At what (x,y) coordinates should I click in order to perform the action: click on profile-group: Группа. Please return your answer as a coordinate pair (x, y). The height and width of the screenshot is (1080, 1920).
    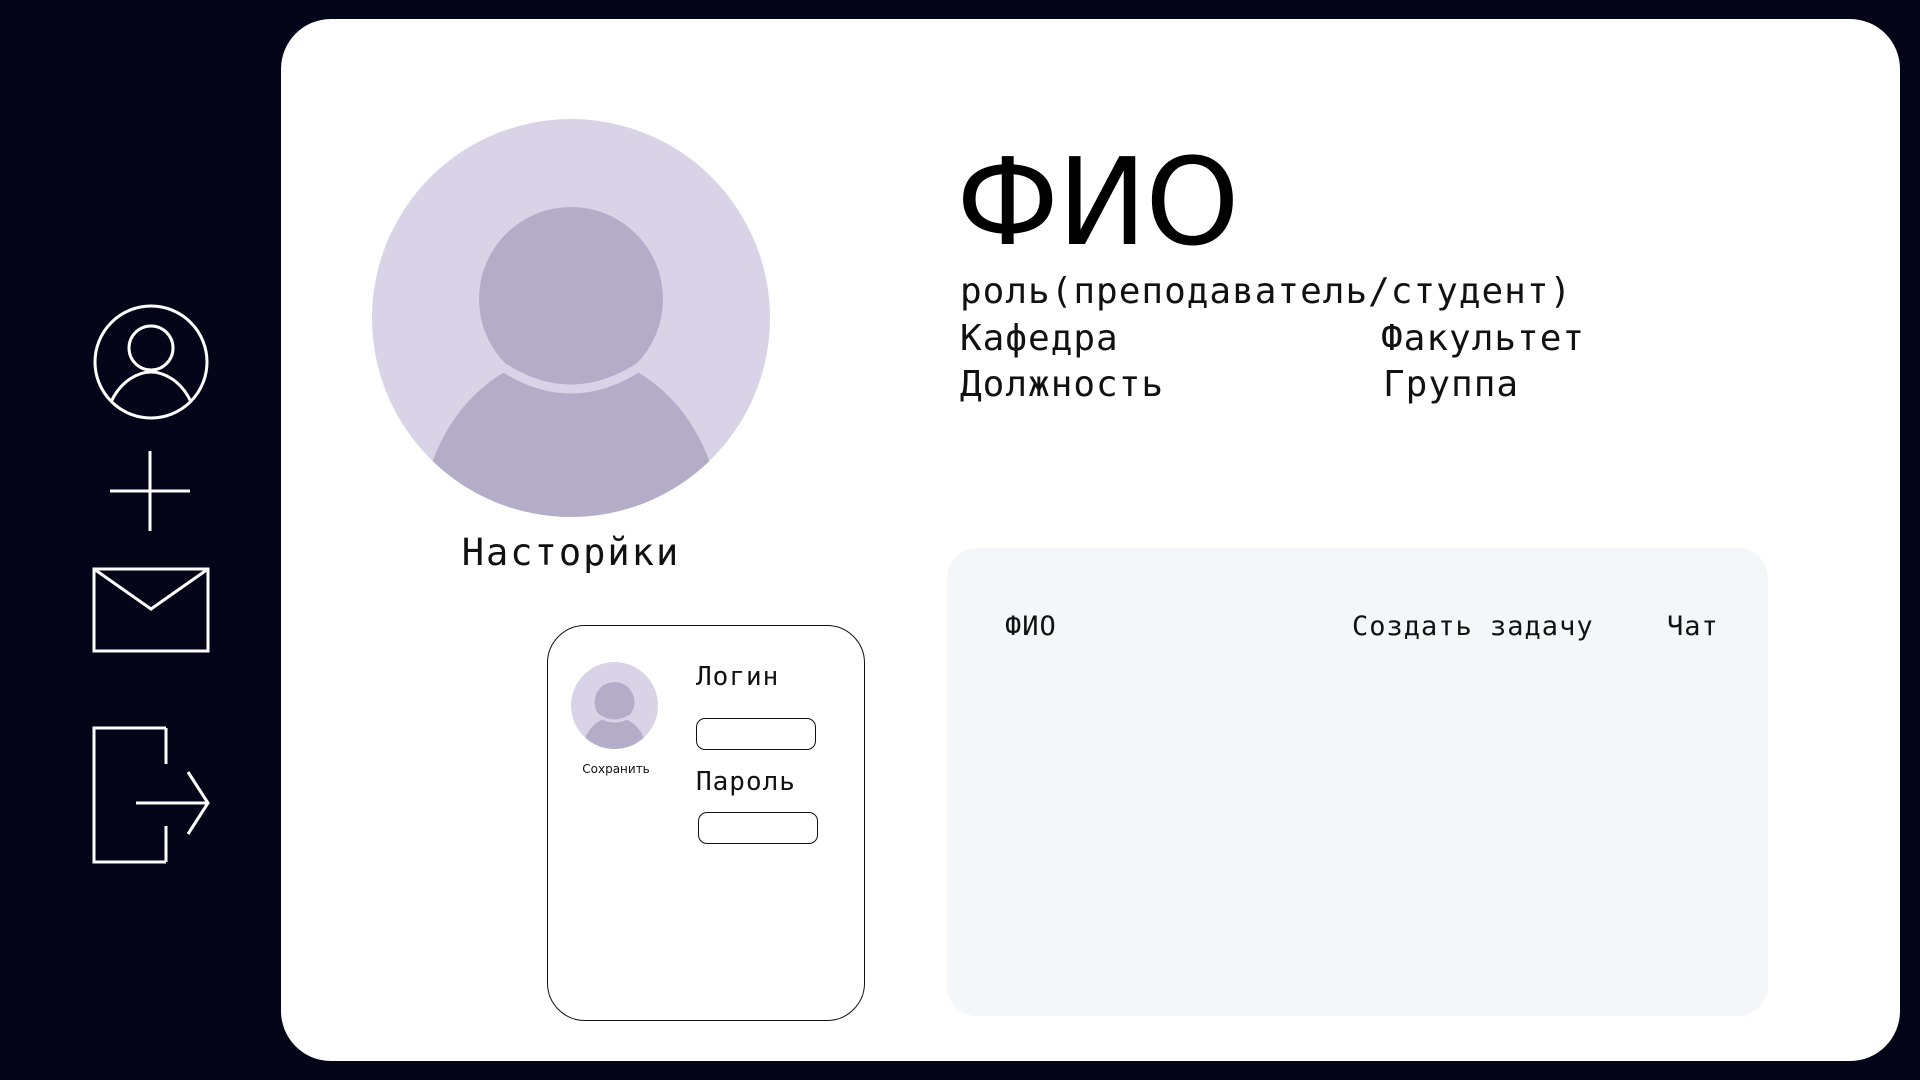
    Looking at the image, I should click on (1451, 384).